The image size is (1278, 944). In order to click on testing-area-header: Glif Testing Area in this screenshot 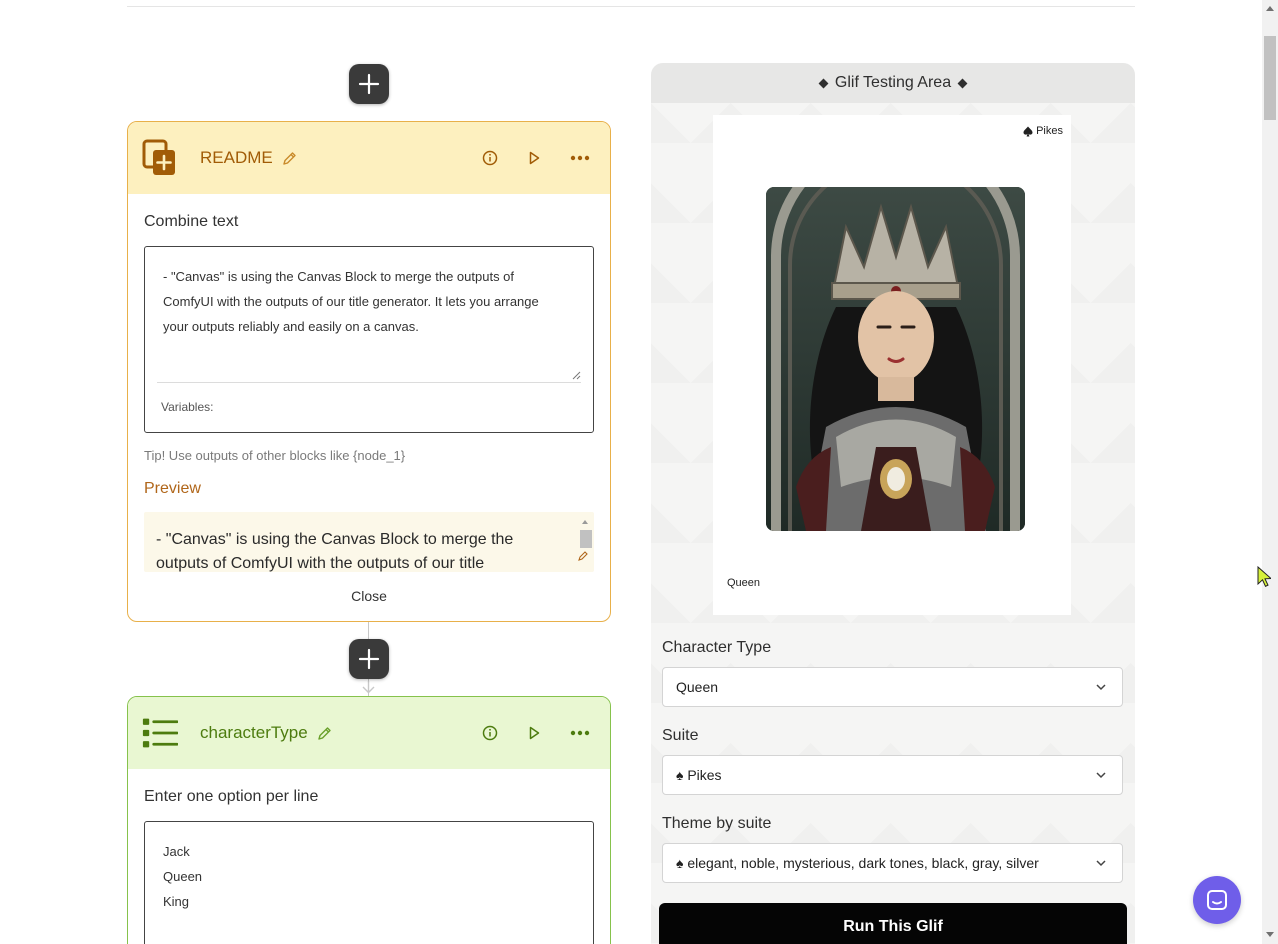, I will do `click(893, 83)`.